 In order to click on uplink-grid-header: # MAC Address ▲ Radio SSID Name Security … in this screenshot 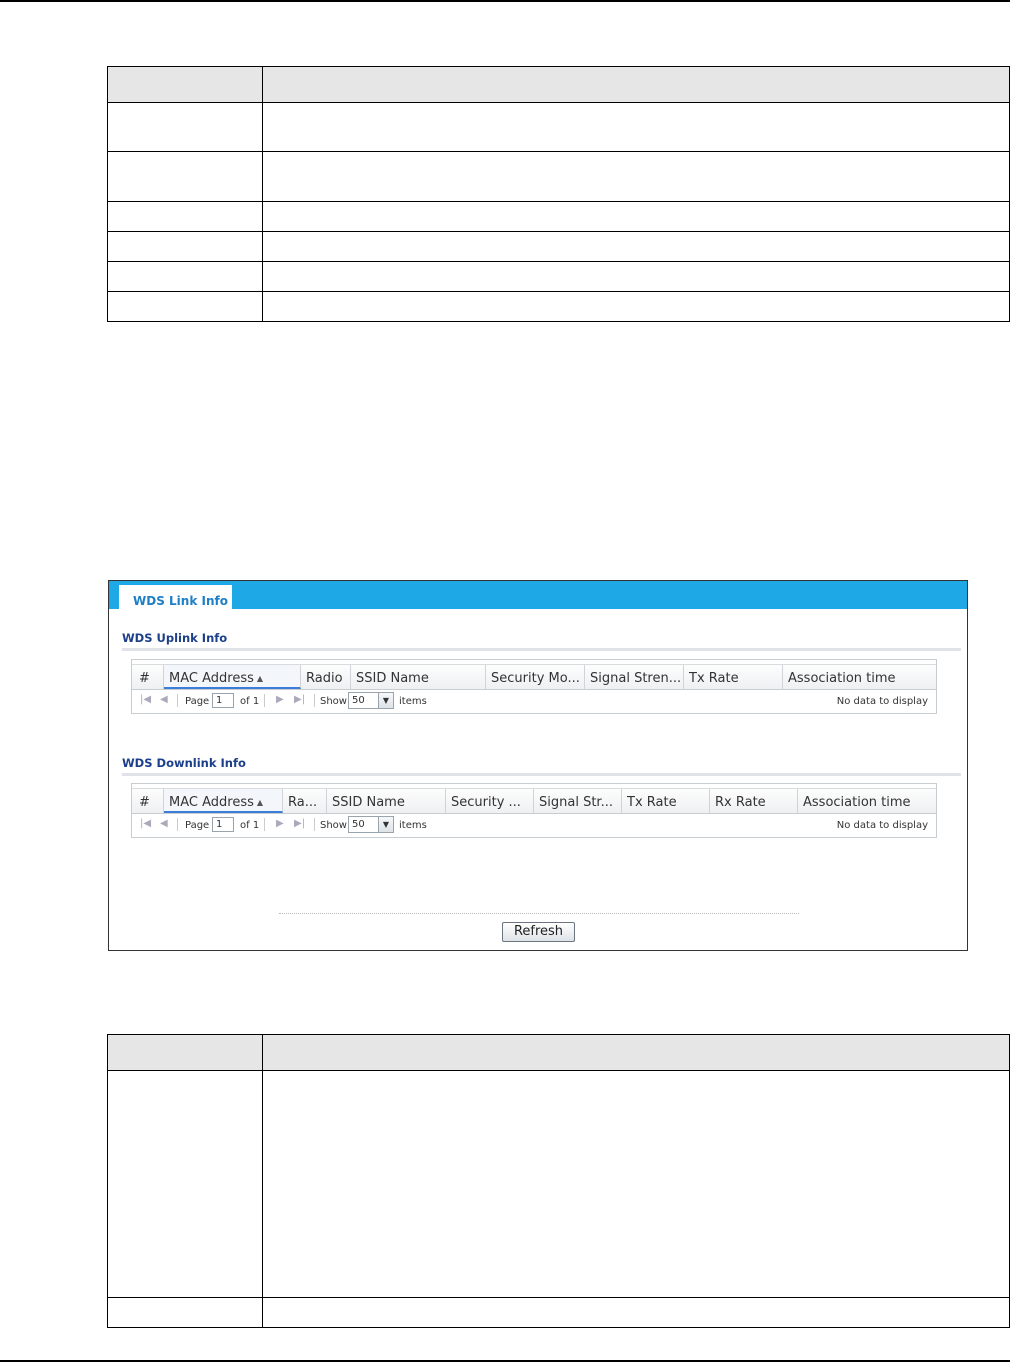, I will do `click(534, 677)`.